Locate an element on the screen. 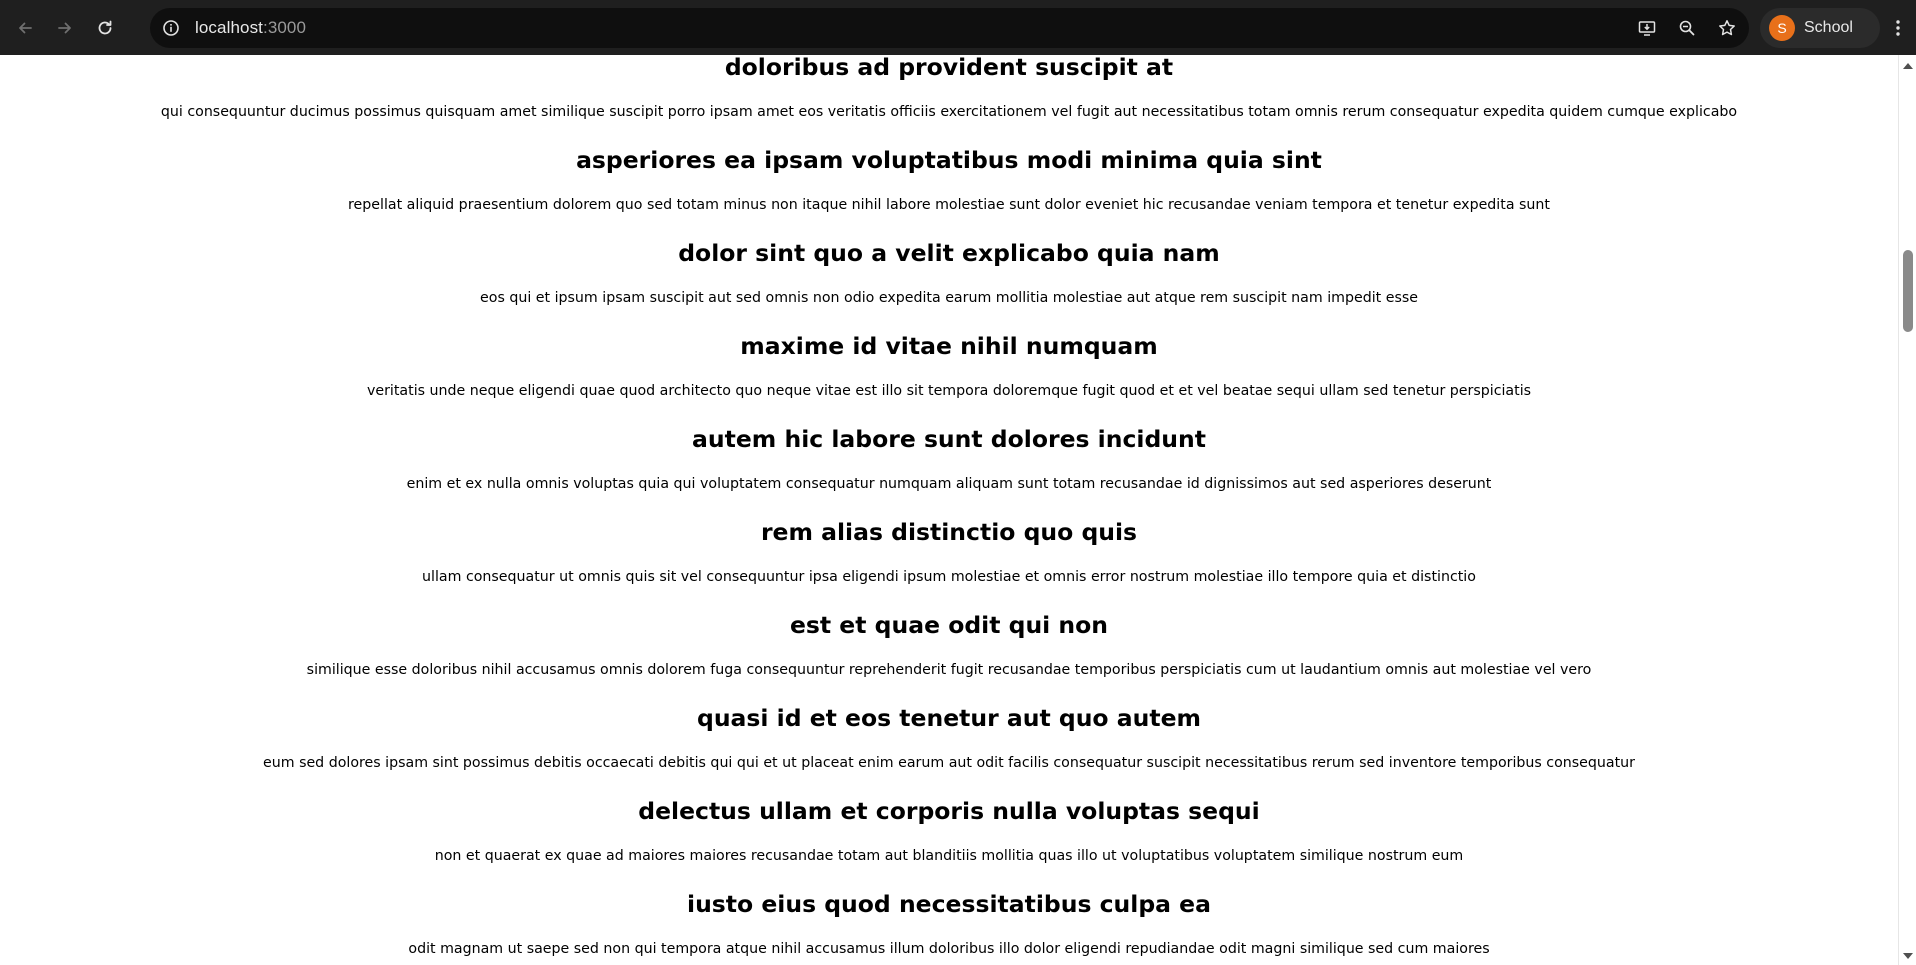 The height and width of the screenshot is (965, 1916). post-title: maxime id vitae nihil numquam is located at coordinates (949, 346).